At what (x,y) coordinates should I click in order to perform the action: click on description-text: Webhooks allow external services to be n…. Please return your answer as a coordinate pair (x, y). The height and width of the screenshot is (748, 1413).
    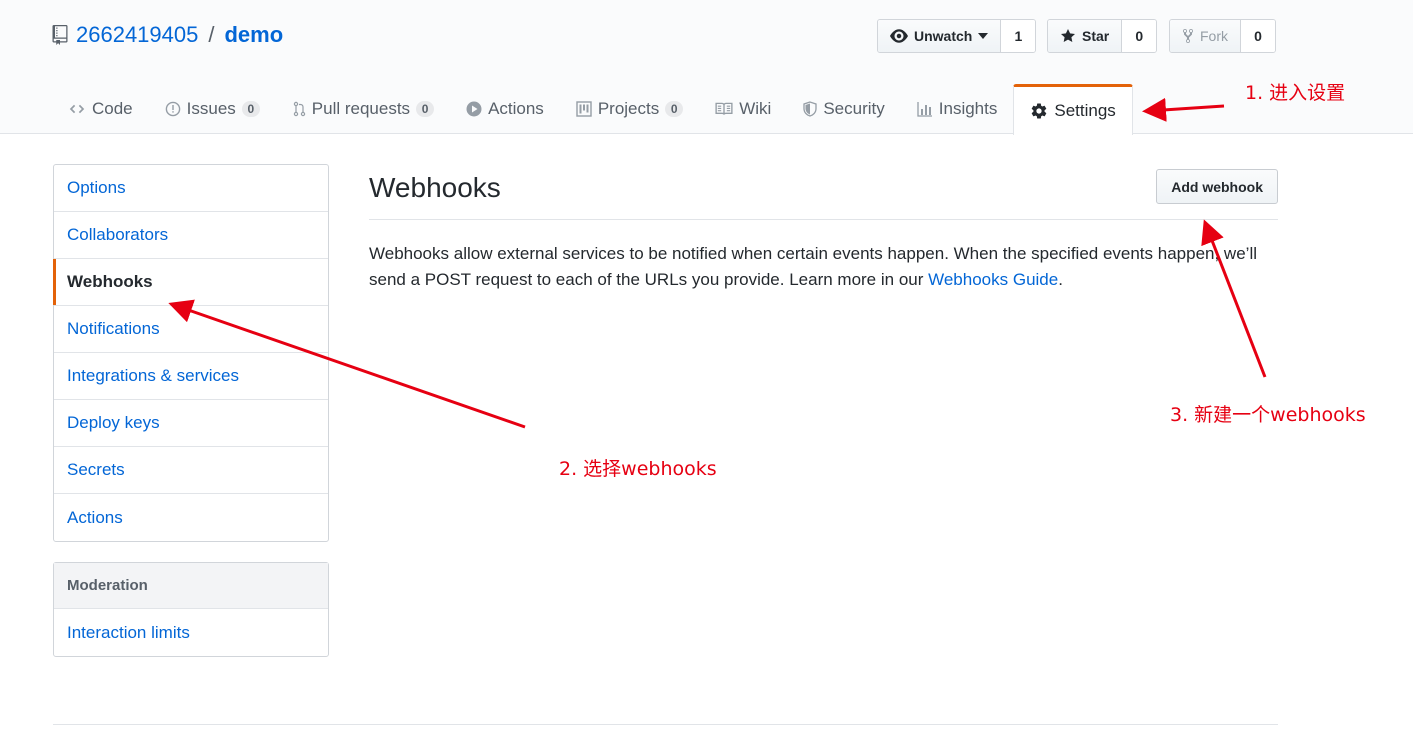
    Looking at the image, I should click on (813, 266).